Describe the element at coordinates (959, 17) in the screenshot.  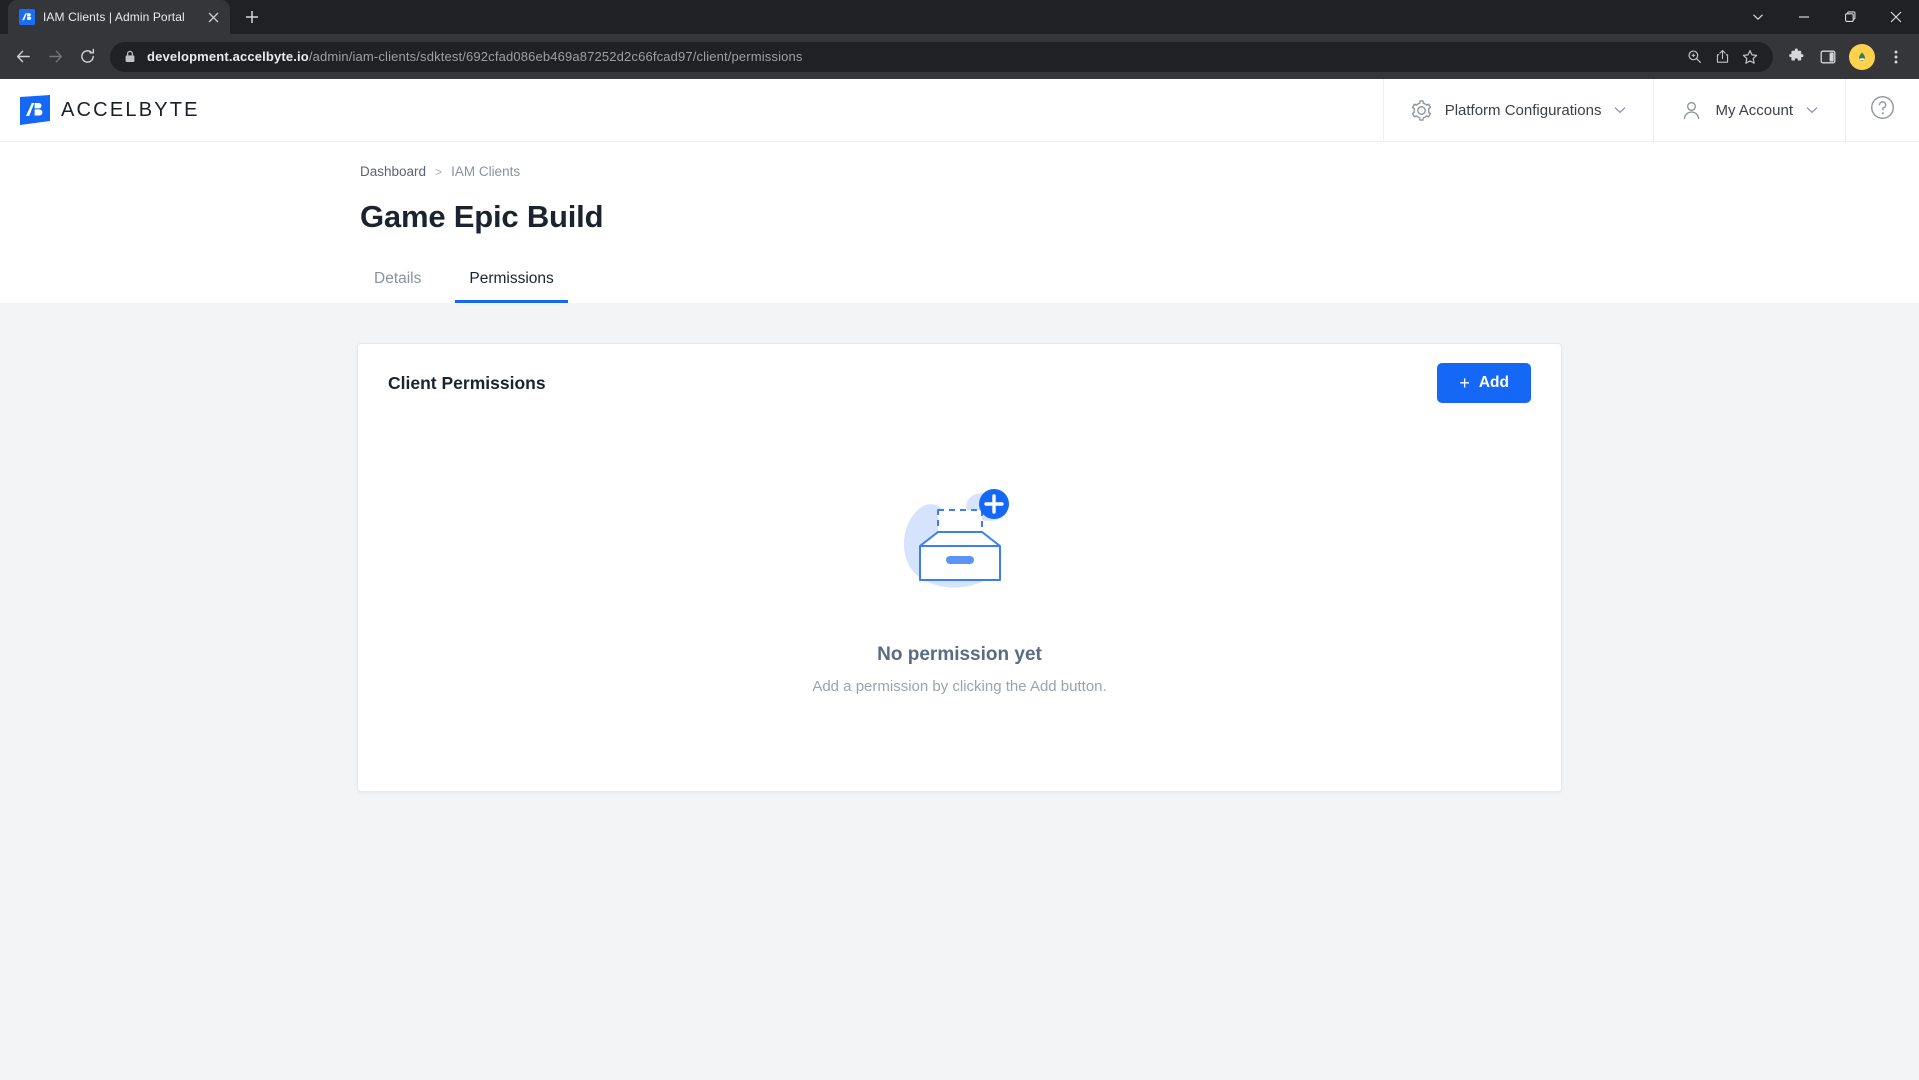
I see `tab-strip: IAM Clients | Admin Portal` at that location.